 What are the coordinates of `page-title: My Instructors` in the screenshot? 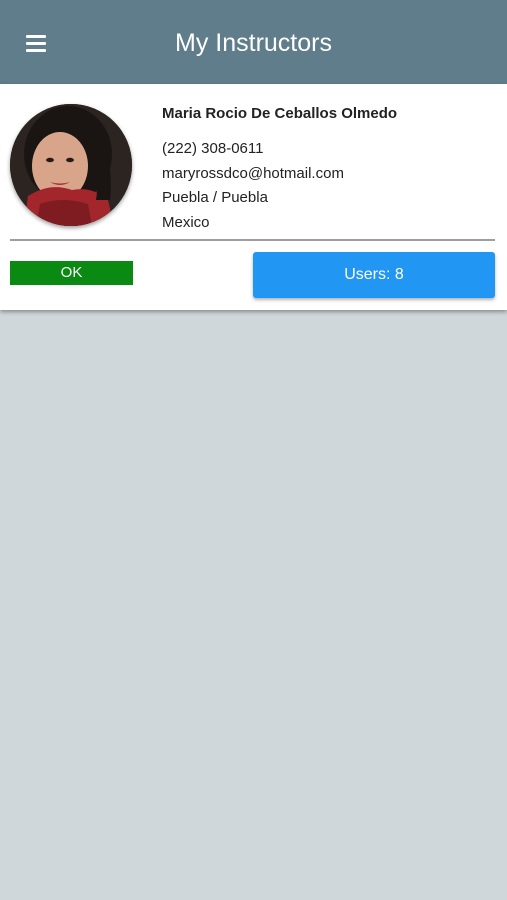 It's located at (253, 43).